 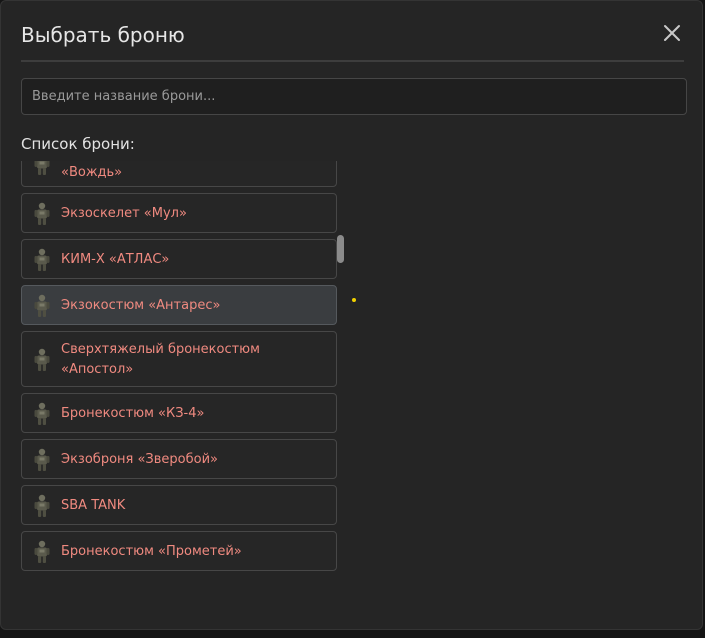 I want to click on armor-name: Экзокостюм «Антарес», so click(x=141, y=305).